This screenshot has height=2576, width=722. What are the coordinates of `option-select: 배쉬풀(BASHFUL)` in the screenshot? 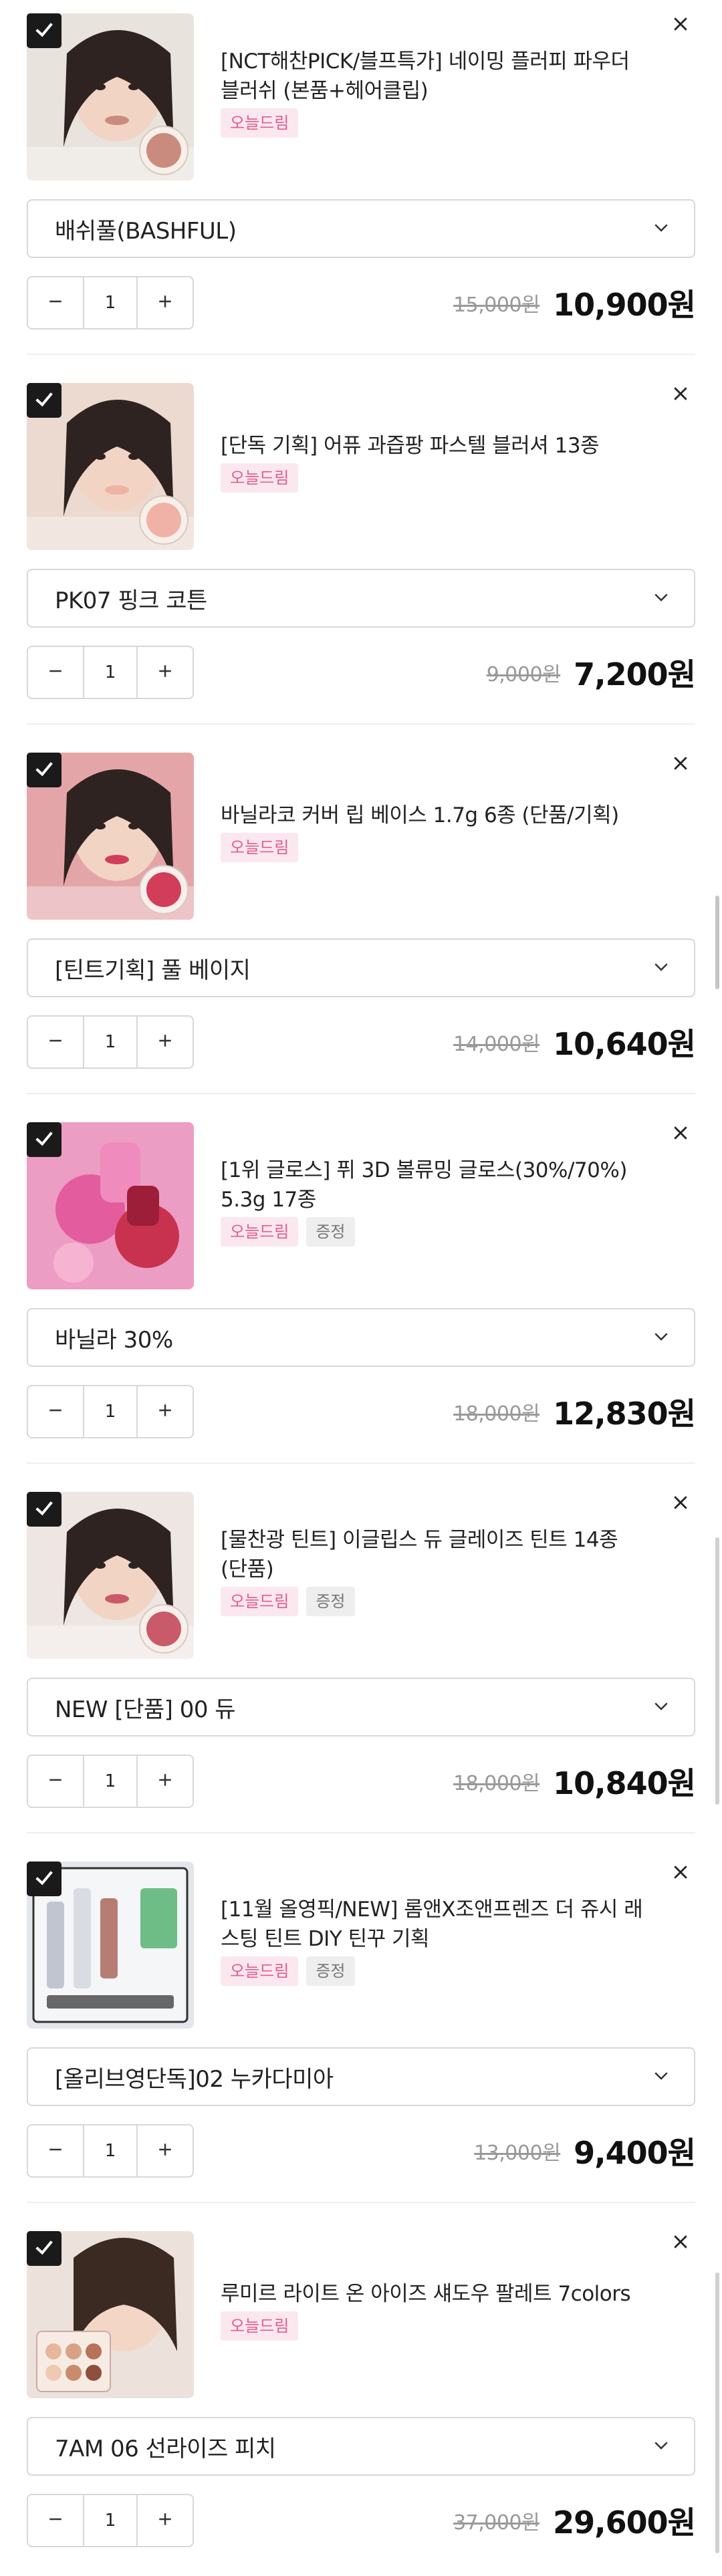 It's located at (361, 229).